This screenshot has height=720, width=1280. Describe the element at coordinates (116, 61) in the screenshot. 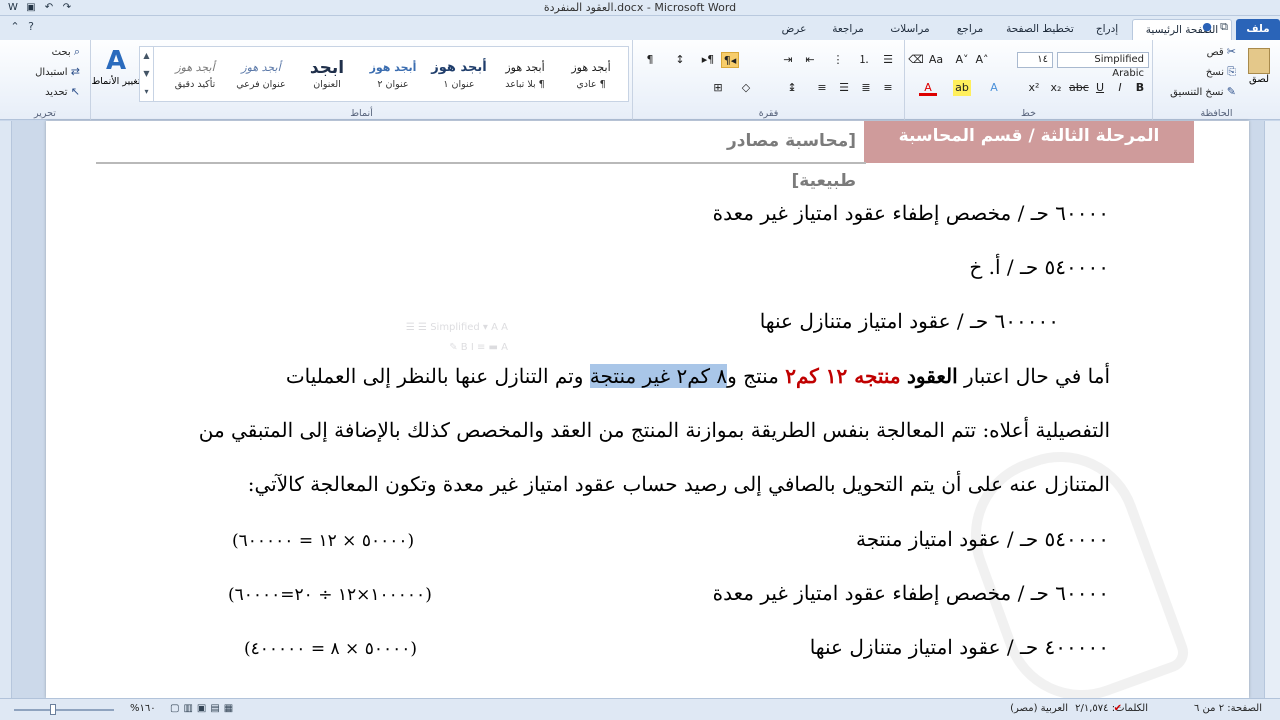

I see `change-styles-icon: A` at that location.